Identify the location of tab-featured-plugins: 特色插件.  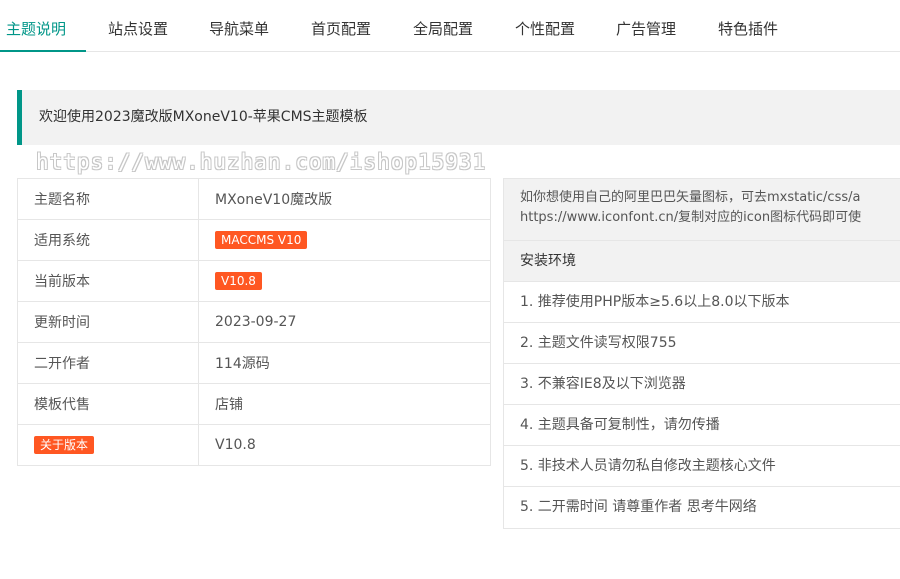
(748, 26).